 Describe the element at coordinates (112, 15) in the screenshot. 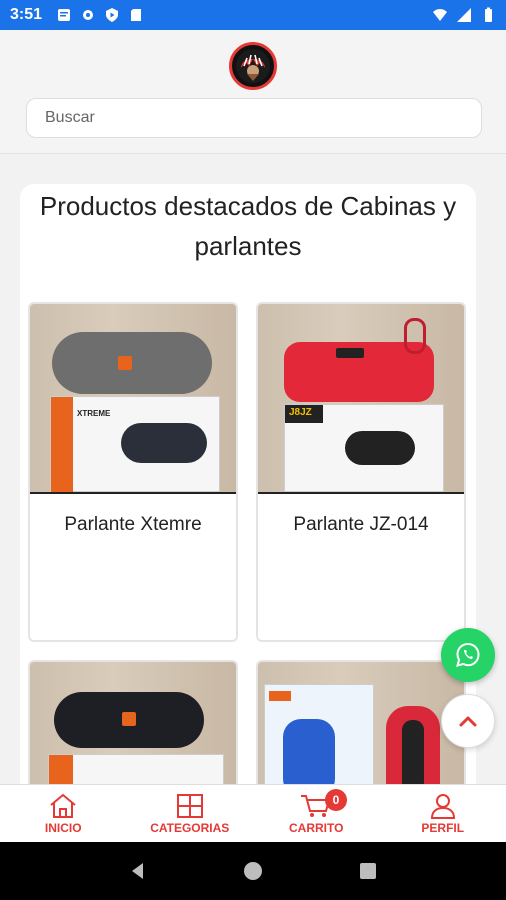

I see `play-protect-icon` at that location.